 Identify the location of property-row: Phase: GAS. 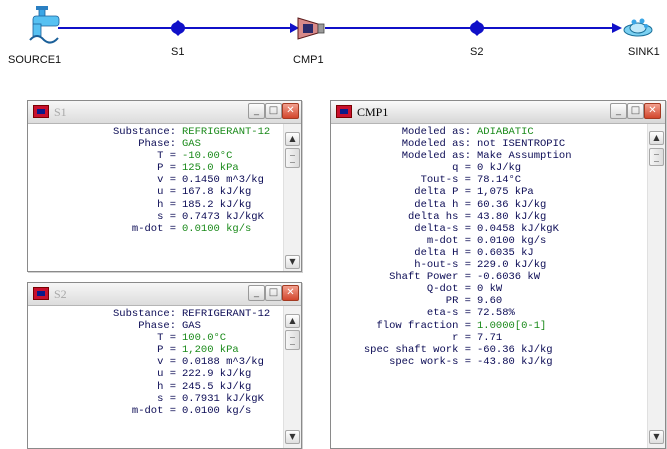
(155, 144).